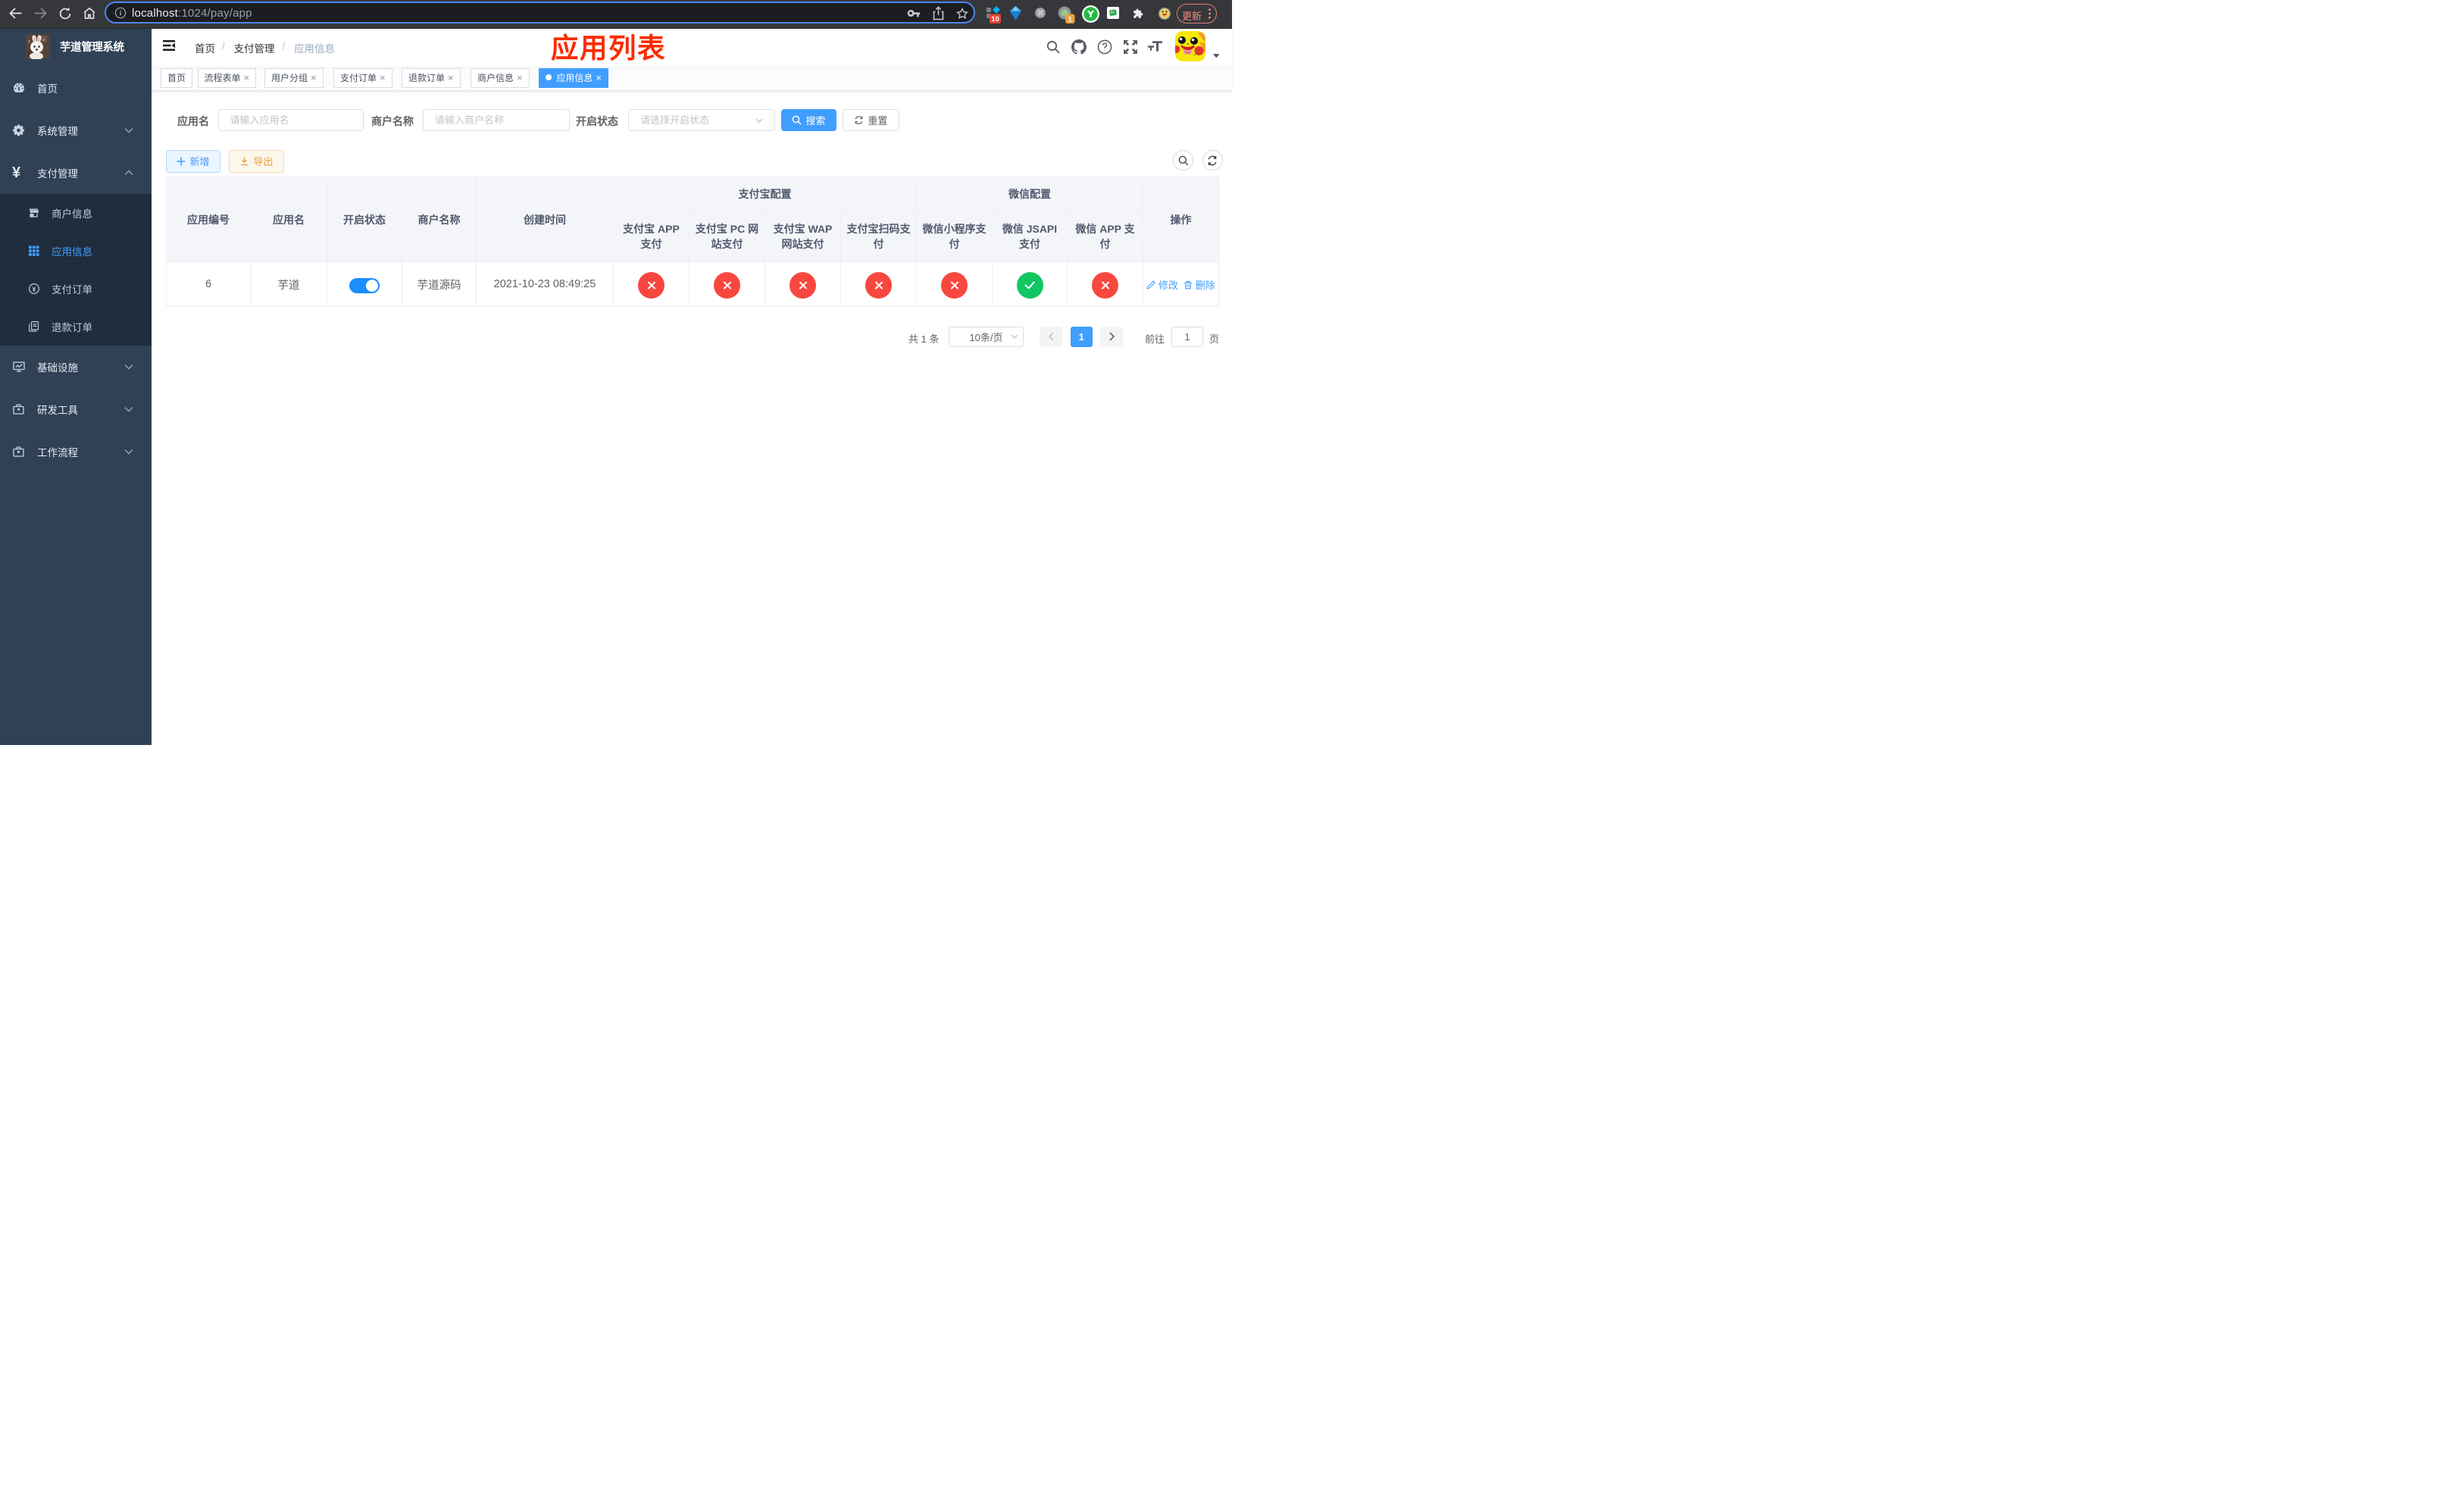 The height and width of the screenshot is (1490, 2464). What do you see at coordinates (995, 19) in the screenshot?
I see `svg-text: 10` at bounding box center [995, 19].